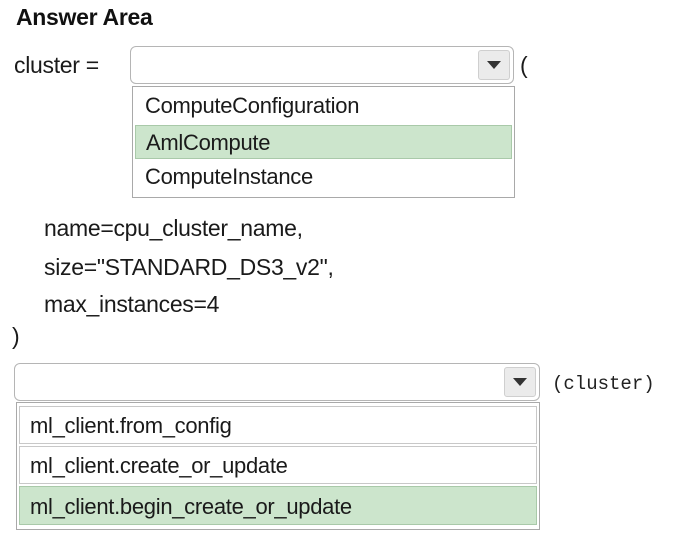  What do you see at coordinates (277, 382) in the screenshot?
I see `client-method-dropdown` at bounding box center [277, 382].